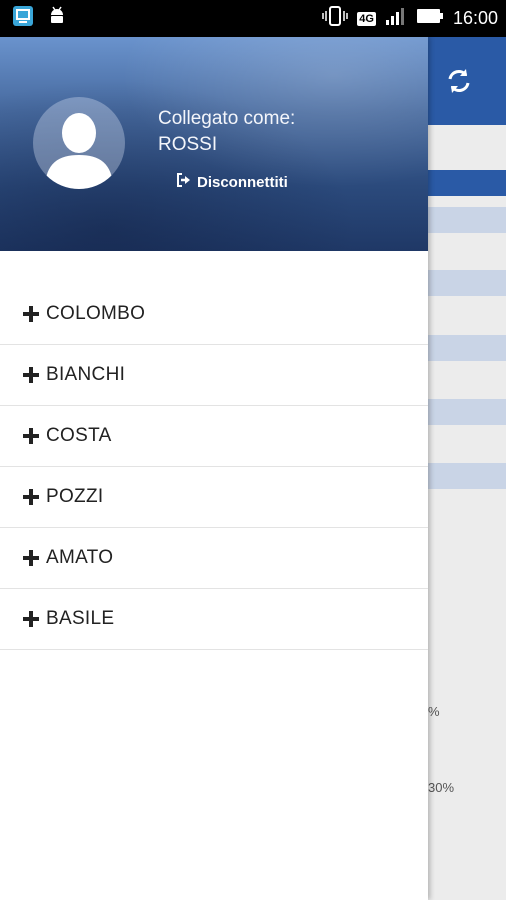 This screenshot has height=900, width=506. Describe the element at coordinates (96, 313) in the screenshot. I see `menu-item-label: COLOMBO` at that location.